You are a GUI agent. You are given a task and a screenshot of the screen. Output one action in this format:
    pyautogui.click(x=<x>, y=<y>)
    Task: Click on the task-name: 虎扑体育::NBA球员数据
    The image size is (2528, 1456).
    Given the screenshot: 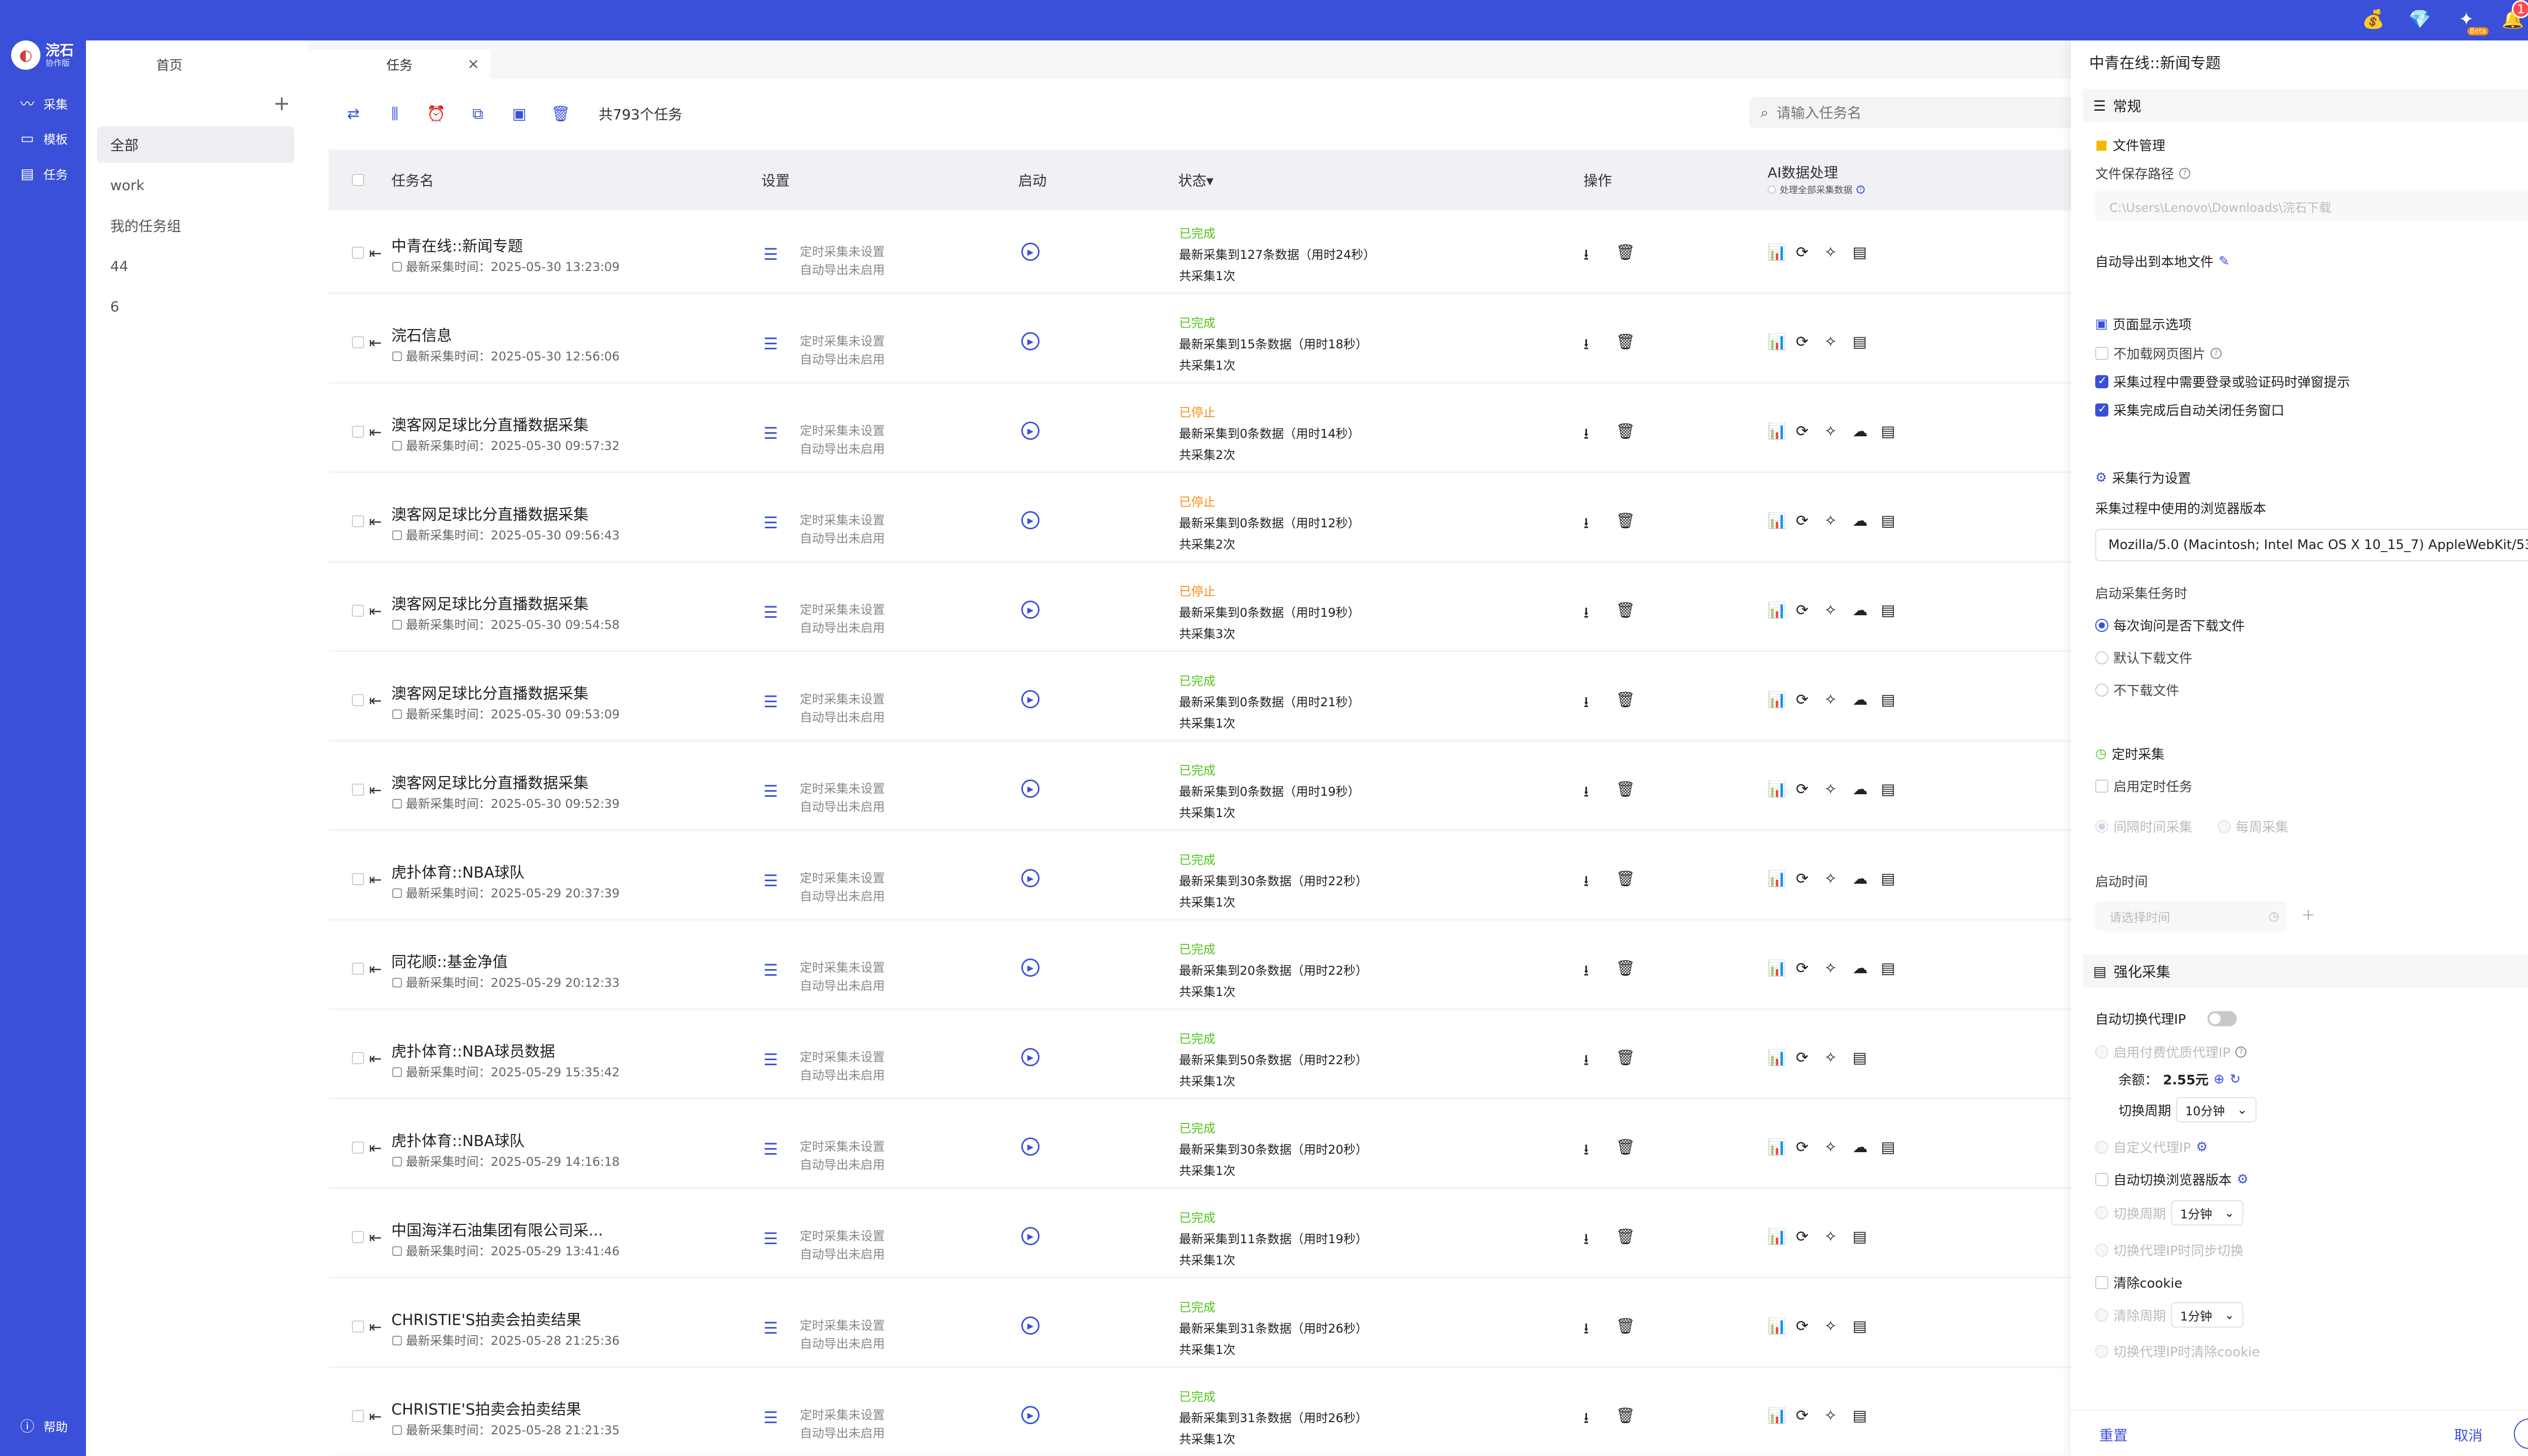 What is the action you would take?
    pyautogui.click(x=473, y=1050)
    